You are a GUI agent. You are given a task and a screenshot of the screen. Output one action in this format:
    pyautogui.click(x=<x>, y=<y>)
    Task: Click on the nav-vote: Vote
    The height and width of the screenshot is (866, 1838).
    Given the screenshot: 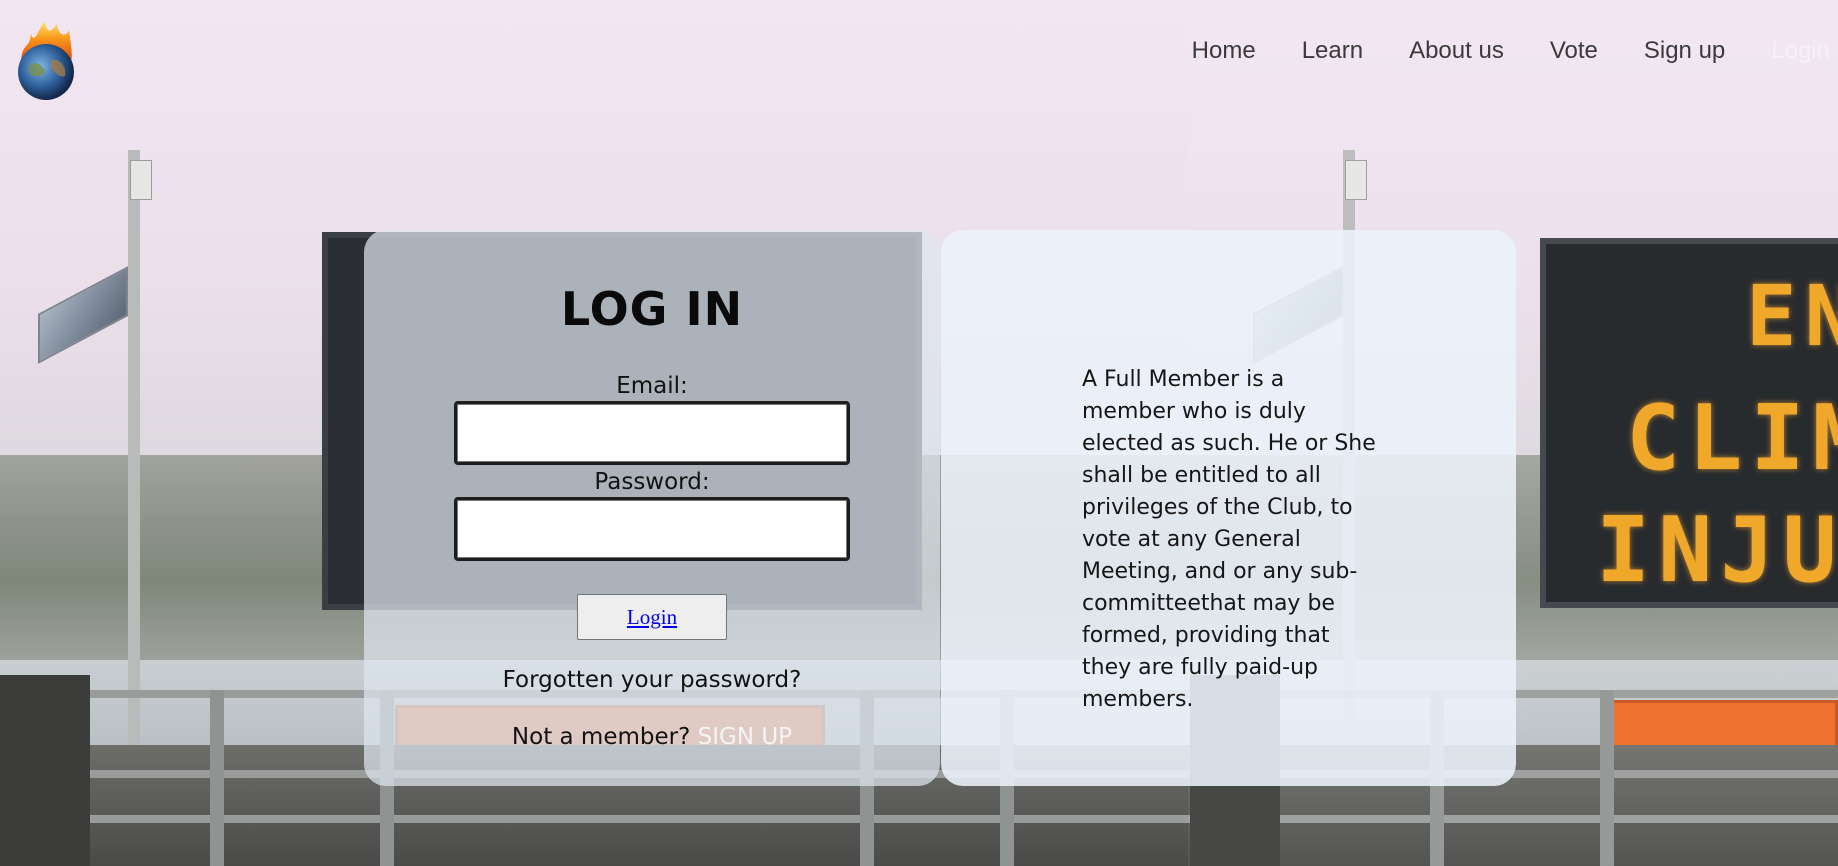 What is the action you would take?
    pyautogui.click(x=1574, y=51)
    